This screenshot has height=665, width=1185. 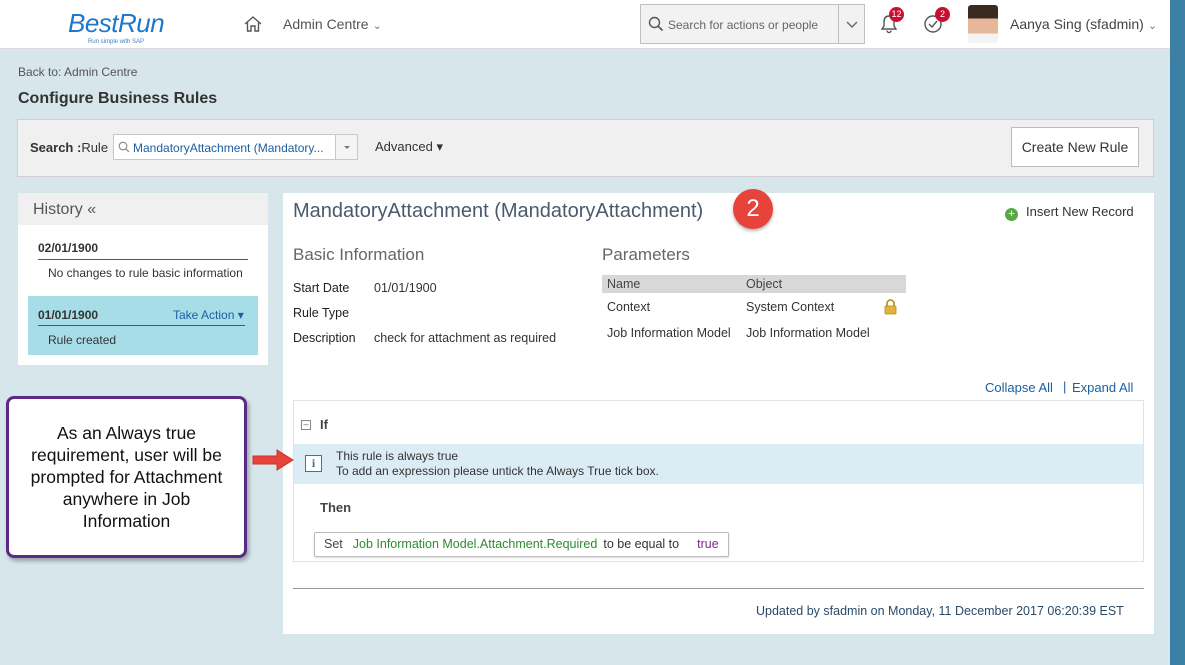 What do you see at coordinates (890, 307) in the screenshot?
I see `lock-icon` at bounding box center [890, 307].